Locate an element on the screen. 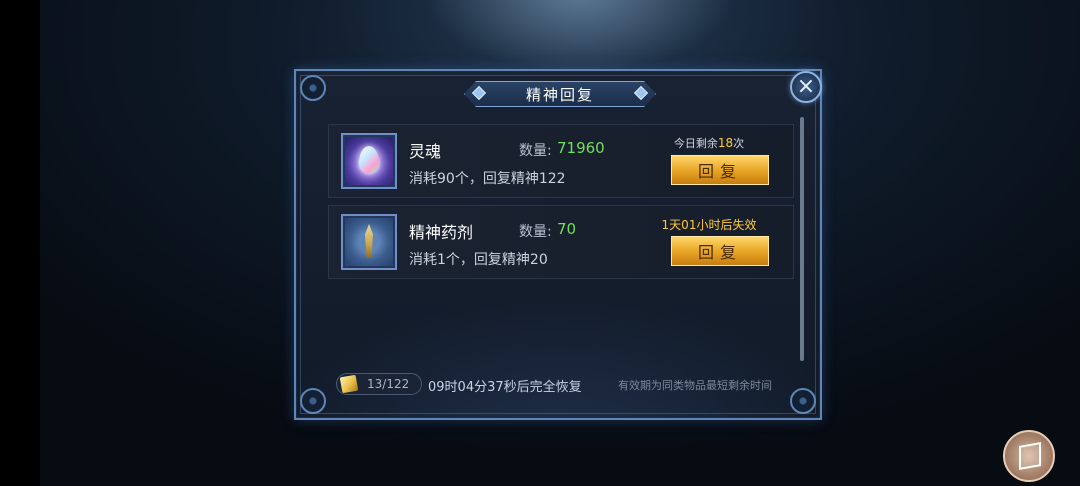 Image resolution: width=1080 pixels, height=486 pixels. item-description: 消耗90个，回复精神122 is located at coordinates (487, 179).